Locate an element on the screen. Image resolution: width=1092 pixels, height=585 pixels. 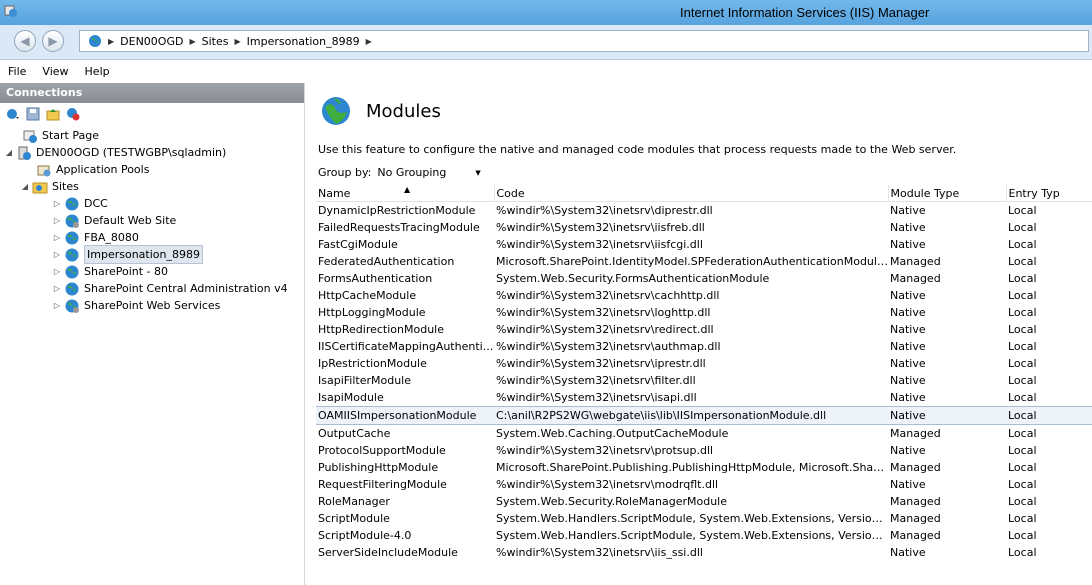
globe-icon is located at coordinates (72, 306).